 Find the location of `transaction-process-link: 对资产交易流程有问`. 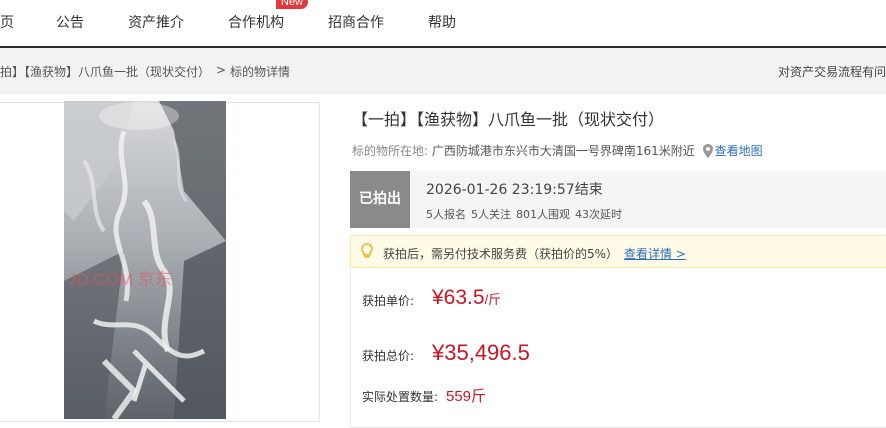

transaction-process-link: 对资产交易流程有问 is located at coordinates (832, 71).